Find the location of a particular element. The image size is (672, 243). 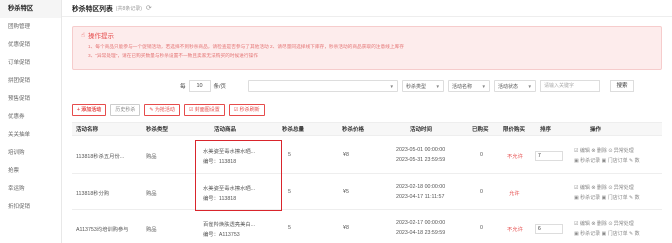

cover-settings-button: ☑ 封面图设置 is located at coordinates (204, 110).